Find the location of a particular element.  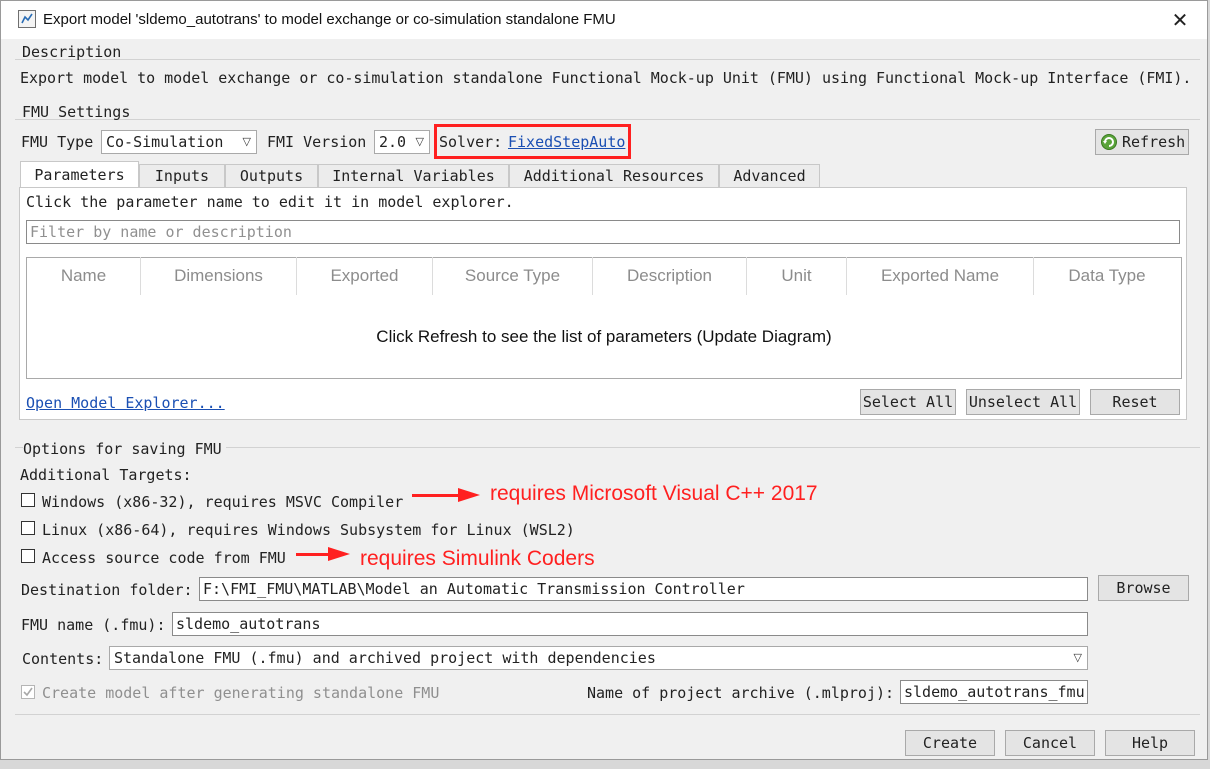

checkmark-icon is located at coordinates (28, 692).